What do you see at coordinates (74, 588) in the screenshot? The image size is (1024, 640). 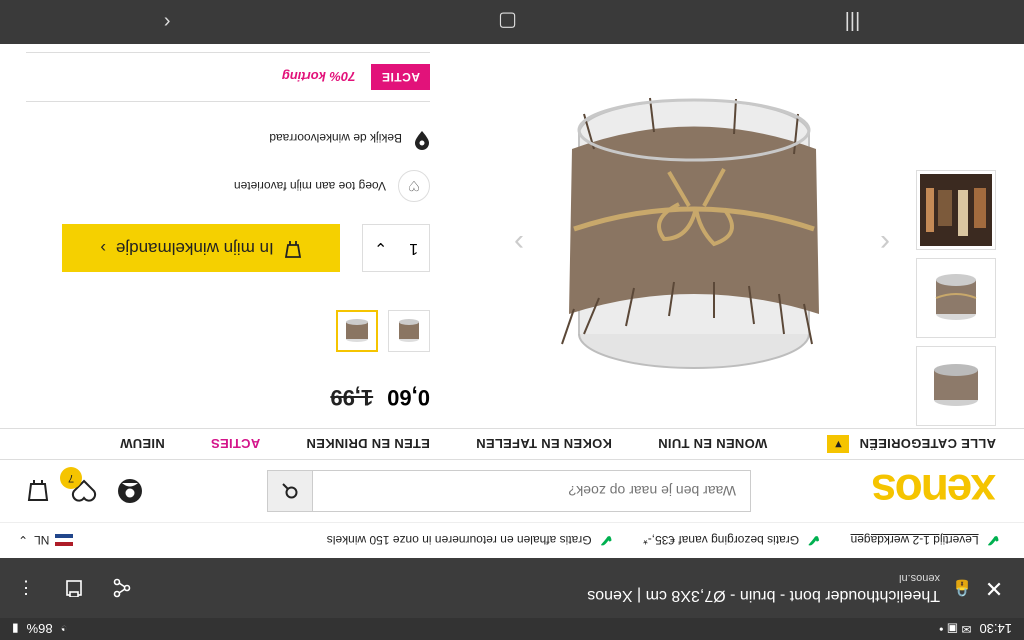 I see `open-in-browser-icon` at bounding box center [74, 588].